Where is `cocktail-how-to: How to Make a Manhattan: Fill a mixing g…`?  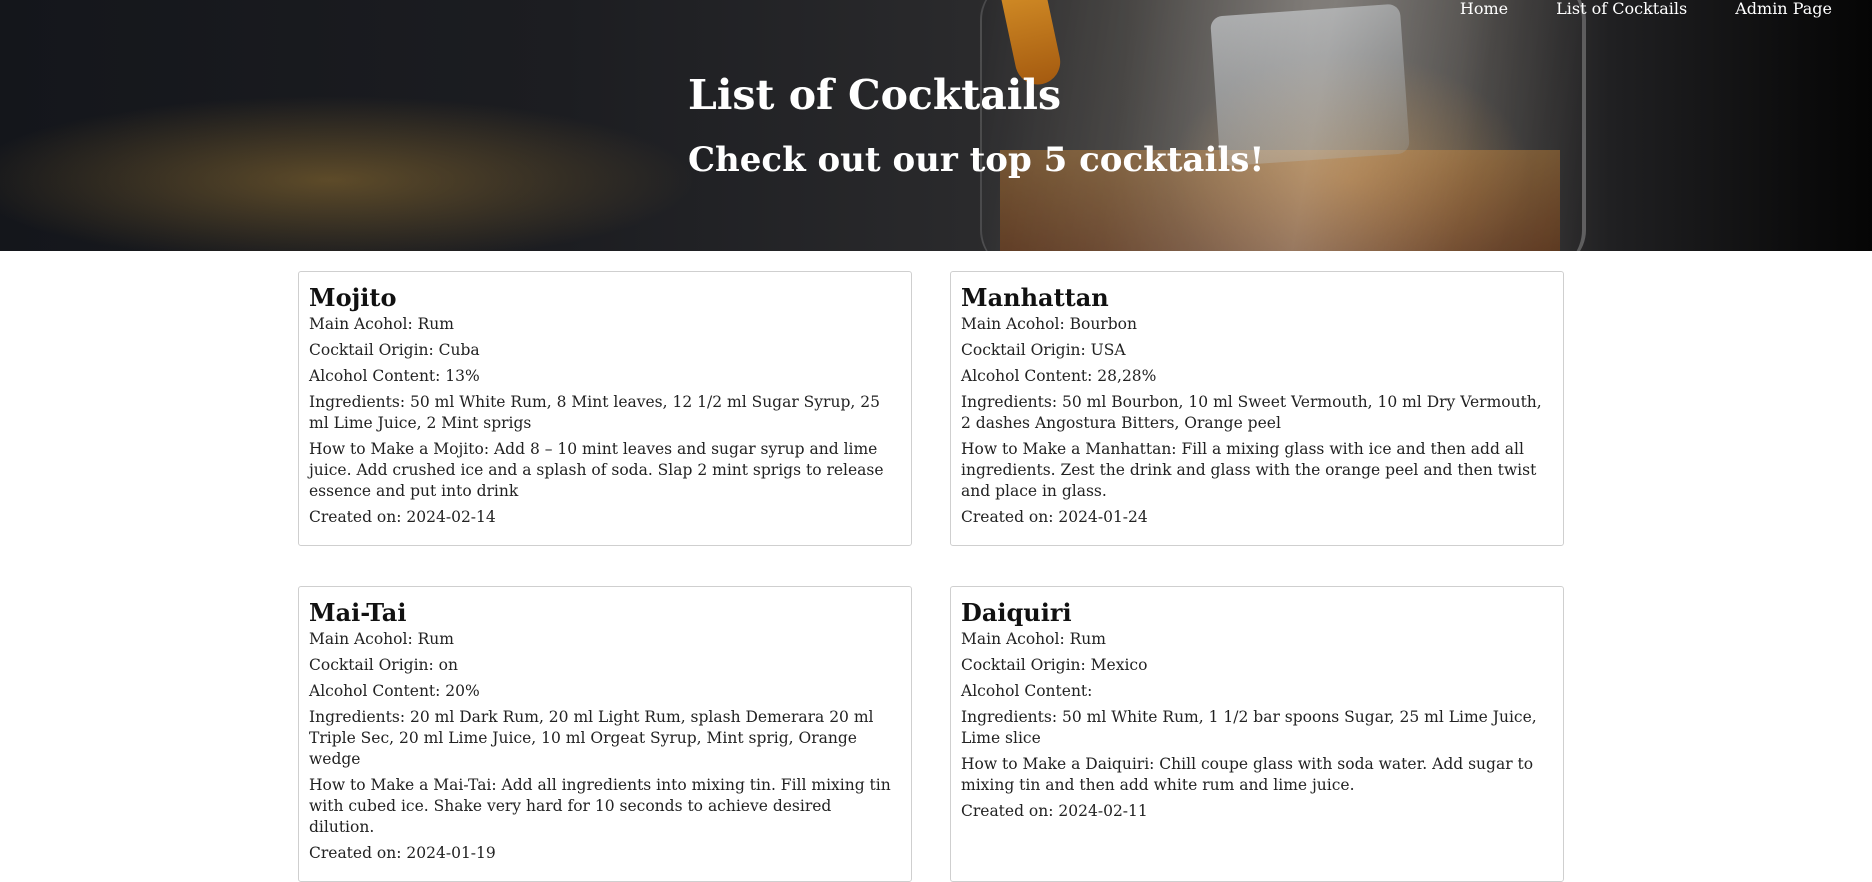 cocktail-how-to: How to Make a Manhattan: Fill a mixing g… is located at coordinates (1249, 470).